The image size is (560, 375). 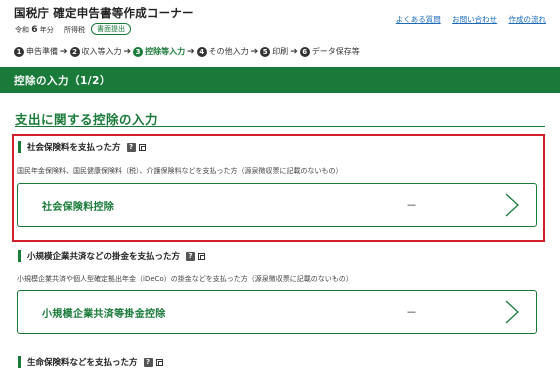 What do you see at coordinates (418, 19) in the screenshot?
I see `faq-link: よくある質問` at bounding box center [418, 19].